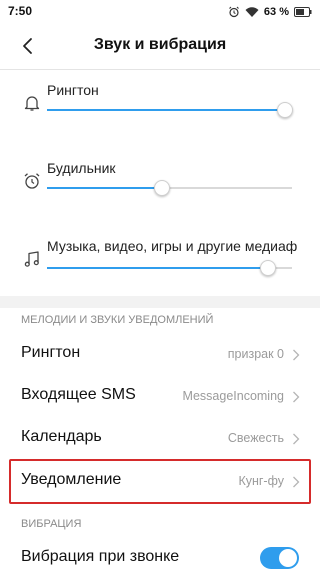  Describe the element at coordinates (100, 556) in the screenshot. I see `list-item-label: Вибрация при звонке` at that location.